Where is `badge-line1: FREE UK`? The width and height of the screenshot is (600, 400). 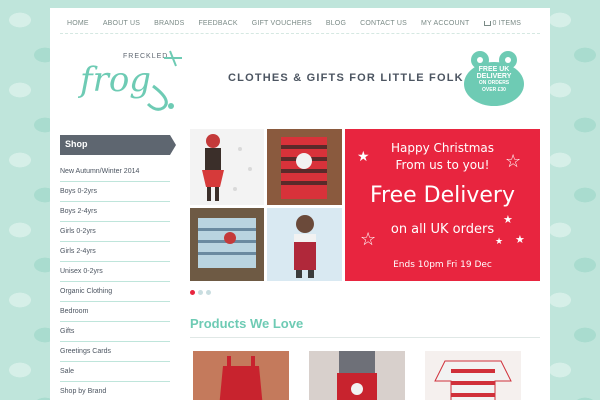 badge-line1: FREE UK is located at coordinates (494, 69).